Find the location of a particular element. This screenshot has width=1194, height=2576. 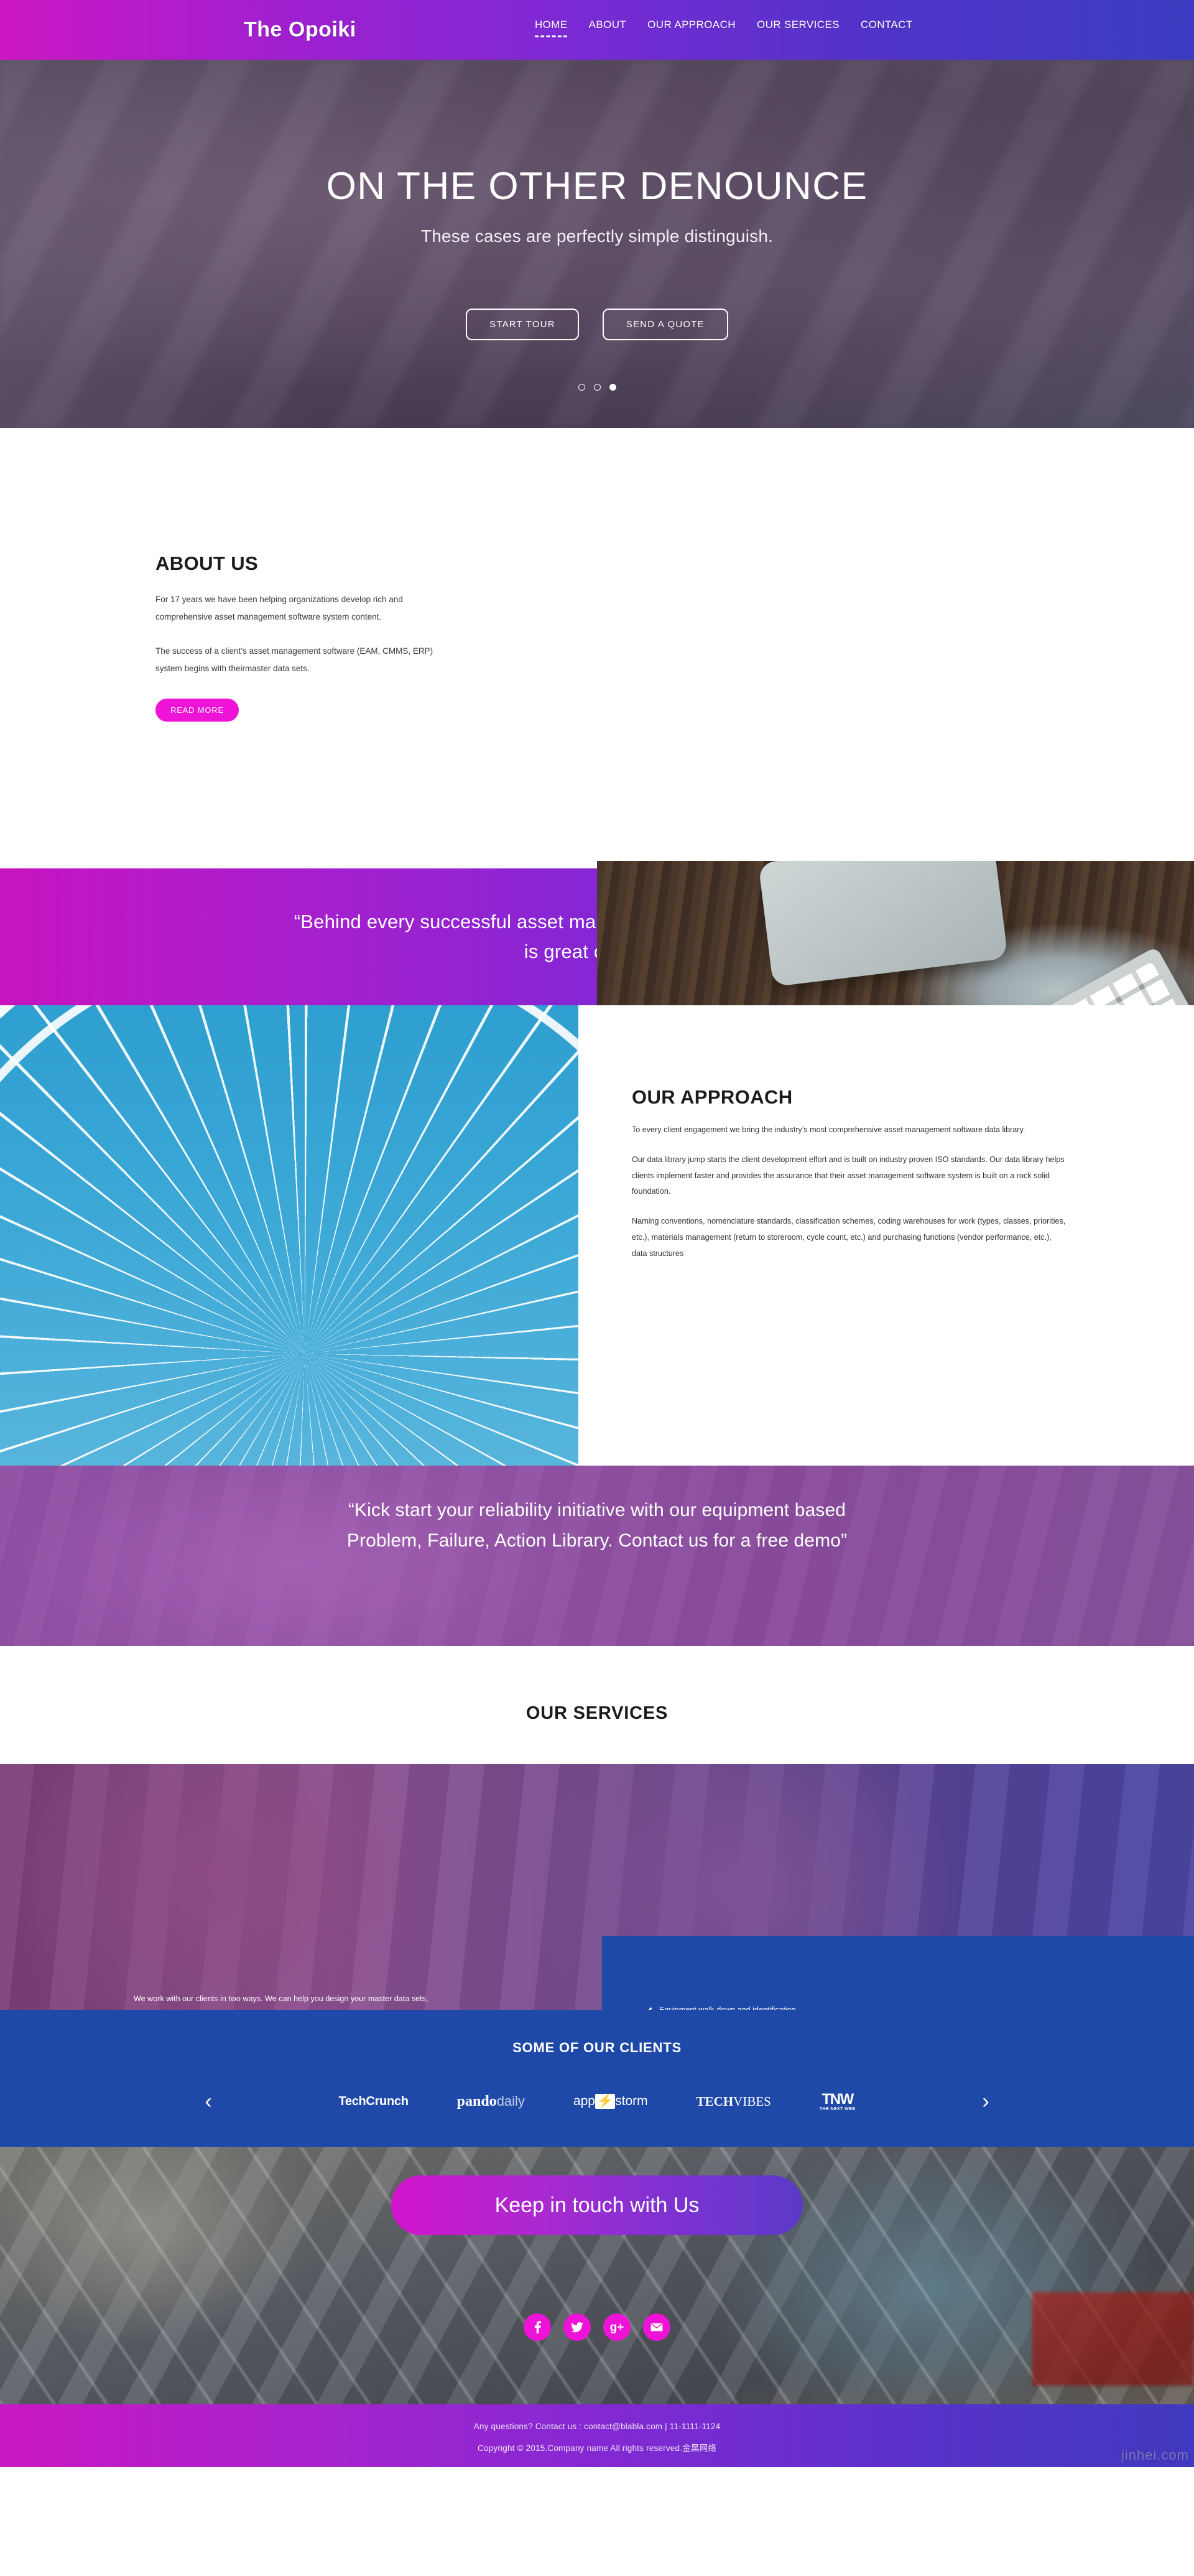

client-logo-pandodaily: pandodaily is located at coordinates (491, 2101).